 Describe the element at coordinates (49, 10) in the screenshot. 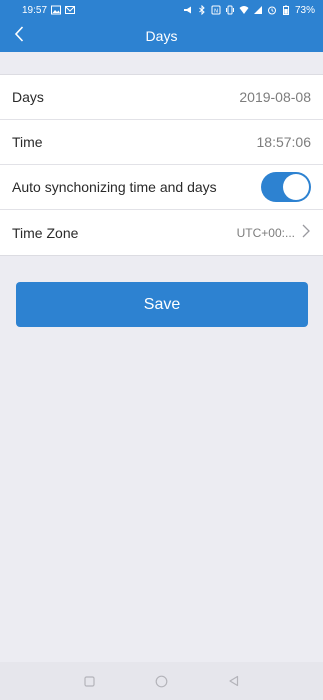

I see `status-bar-left: 19:57` at that location.